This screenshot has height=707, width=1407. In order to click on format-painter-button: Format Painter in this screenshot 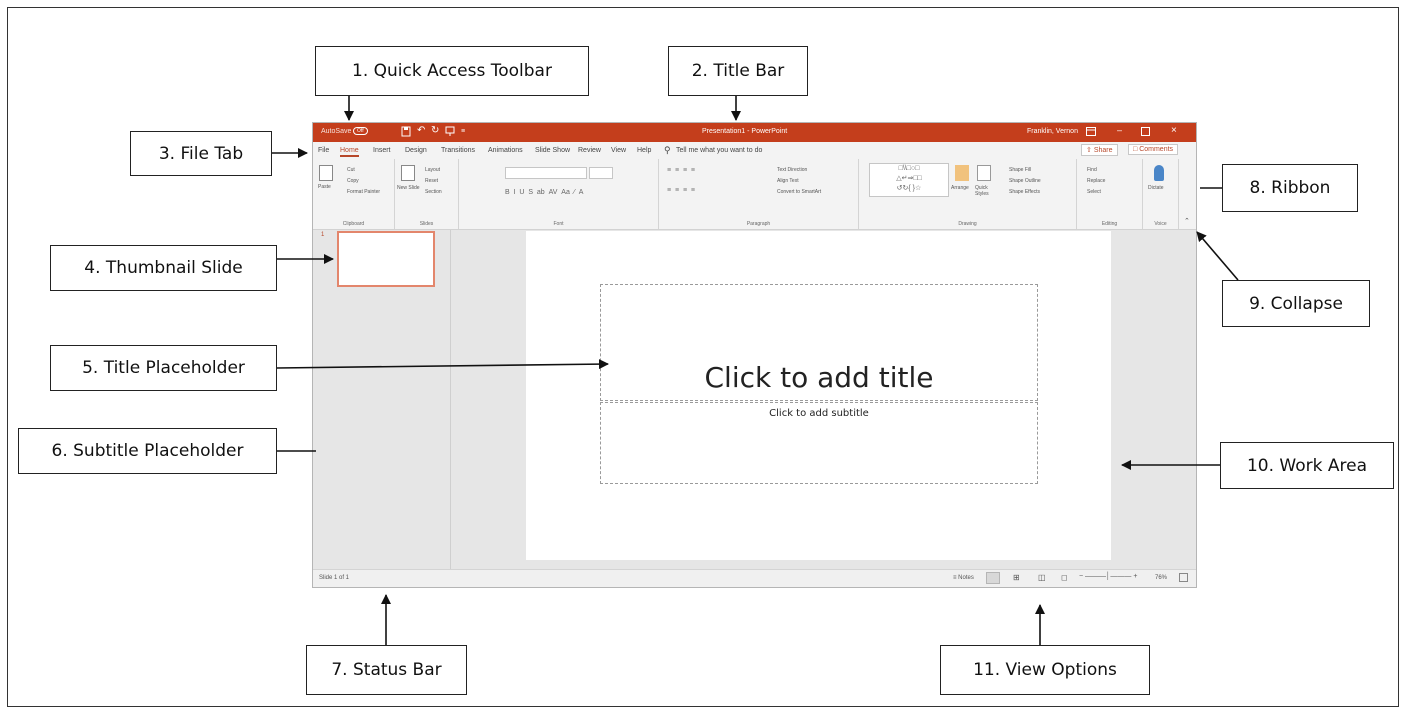, I will do `click(363, 192)`.